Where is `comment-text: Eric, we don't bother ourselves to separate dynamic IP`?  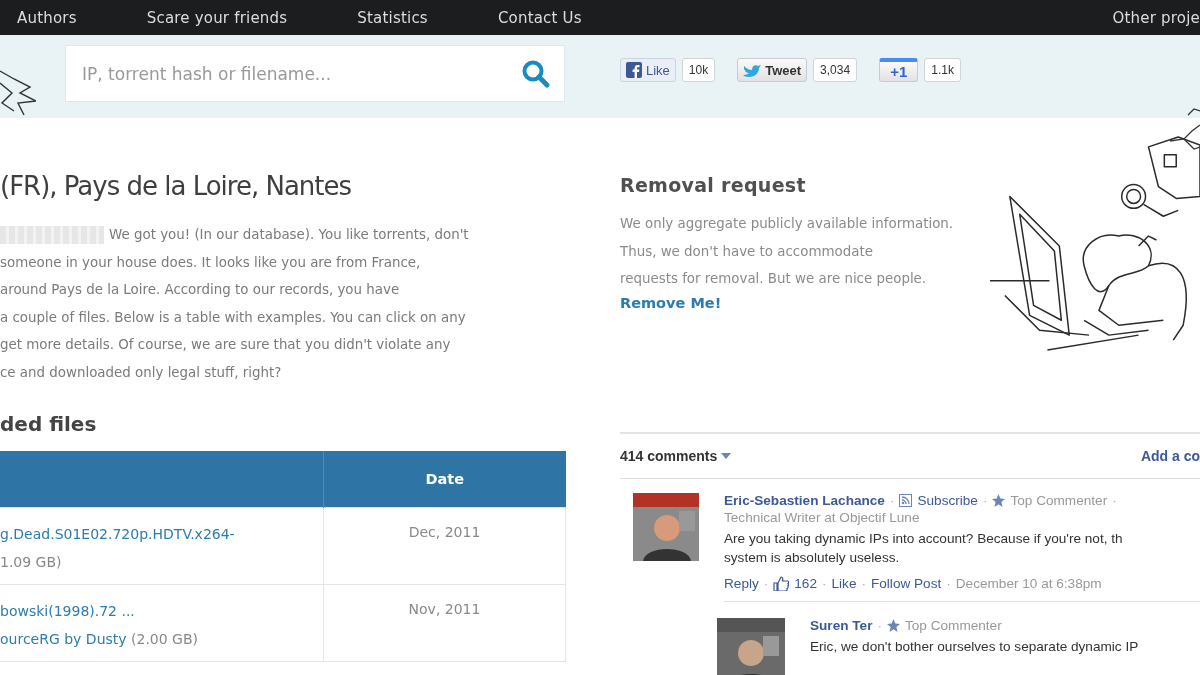 comment-text: Eric, we don't bother ourselves to separate dynamic IP is located at coordinates (974, 647).